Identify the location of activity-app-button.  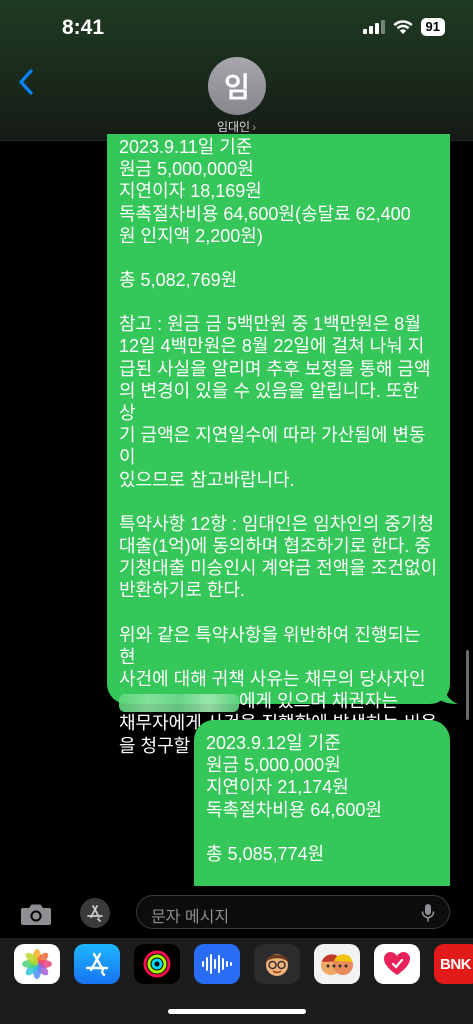
(157, 964).